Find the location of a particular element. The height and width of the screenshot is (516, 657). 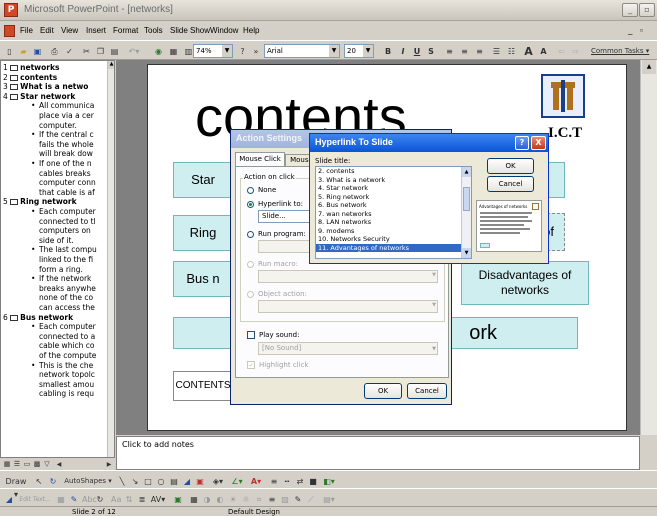

outline-slide-title: 4 Star network is located at coordinates (39, 96).